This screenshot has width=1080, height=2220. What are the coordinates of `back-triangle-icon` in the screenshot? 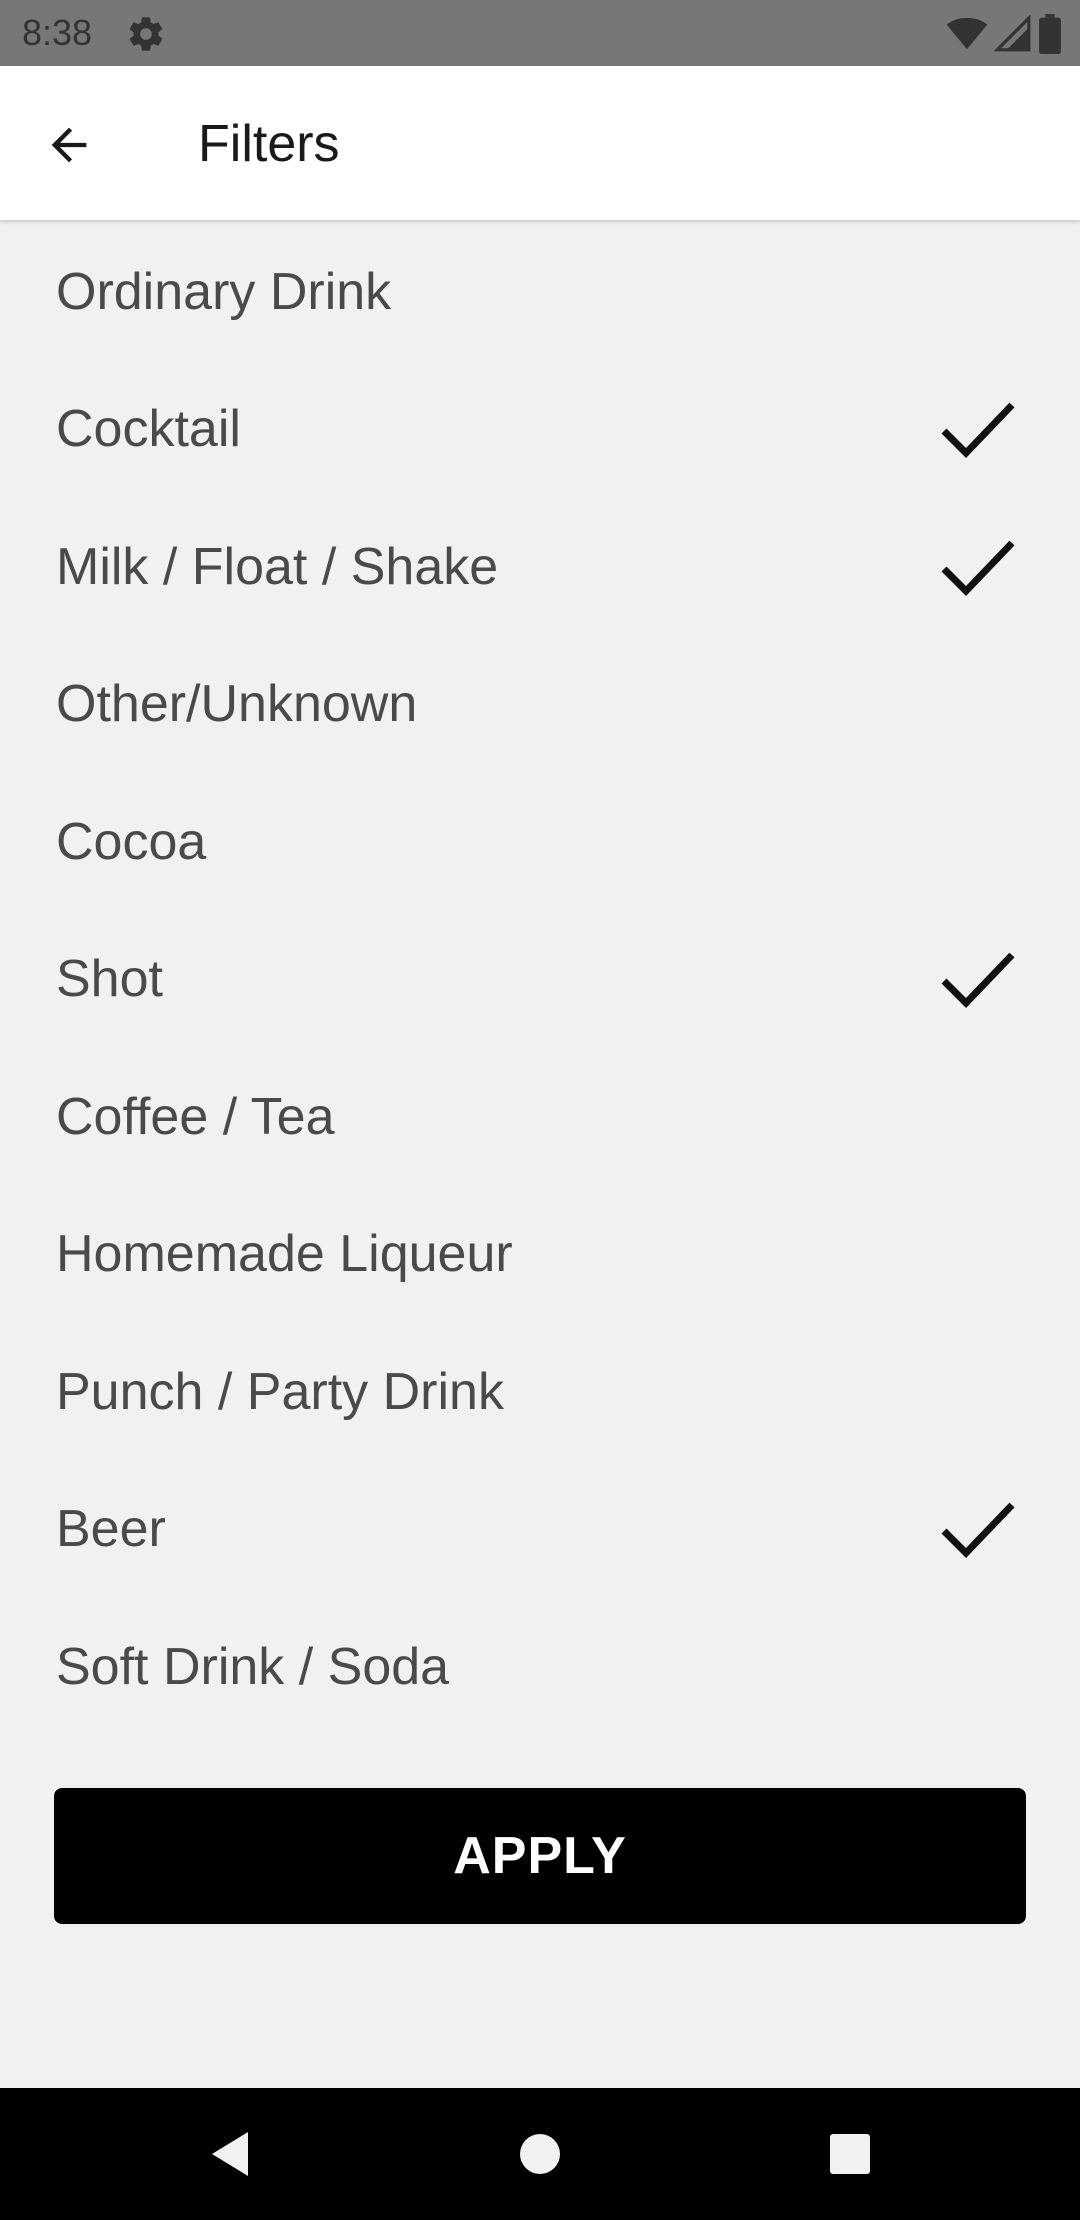 It's located at (230, 2154).